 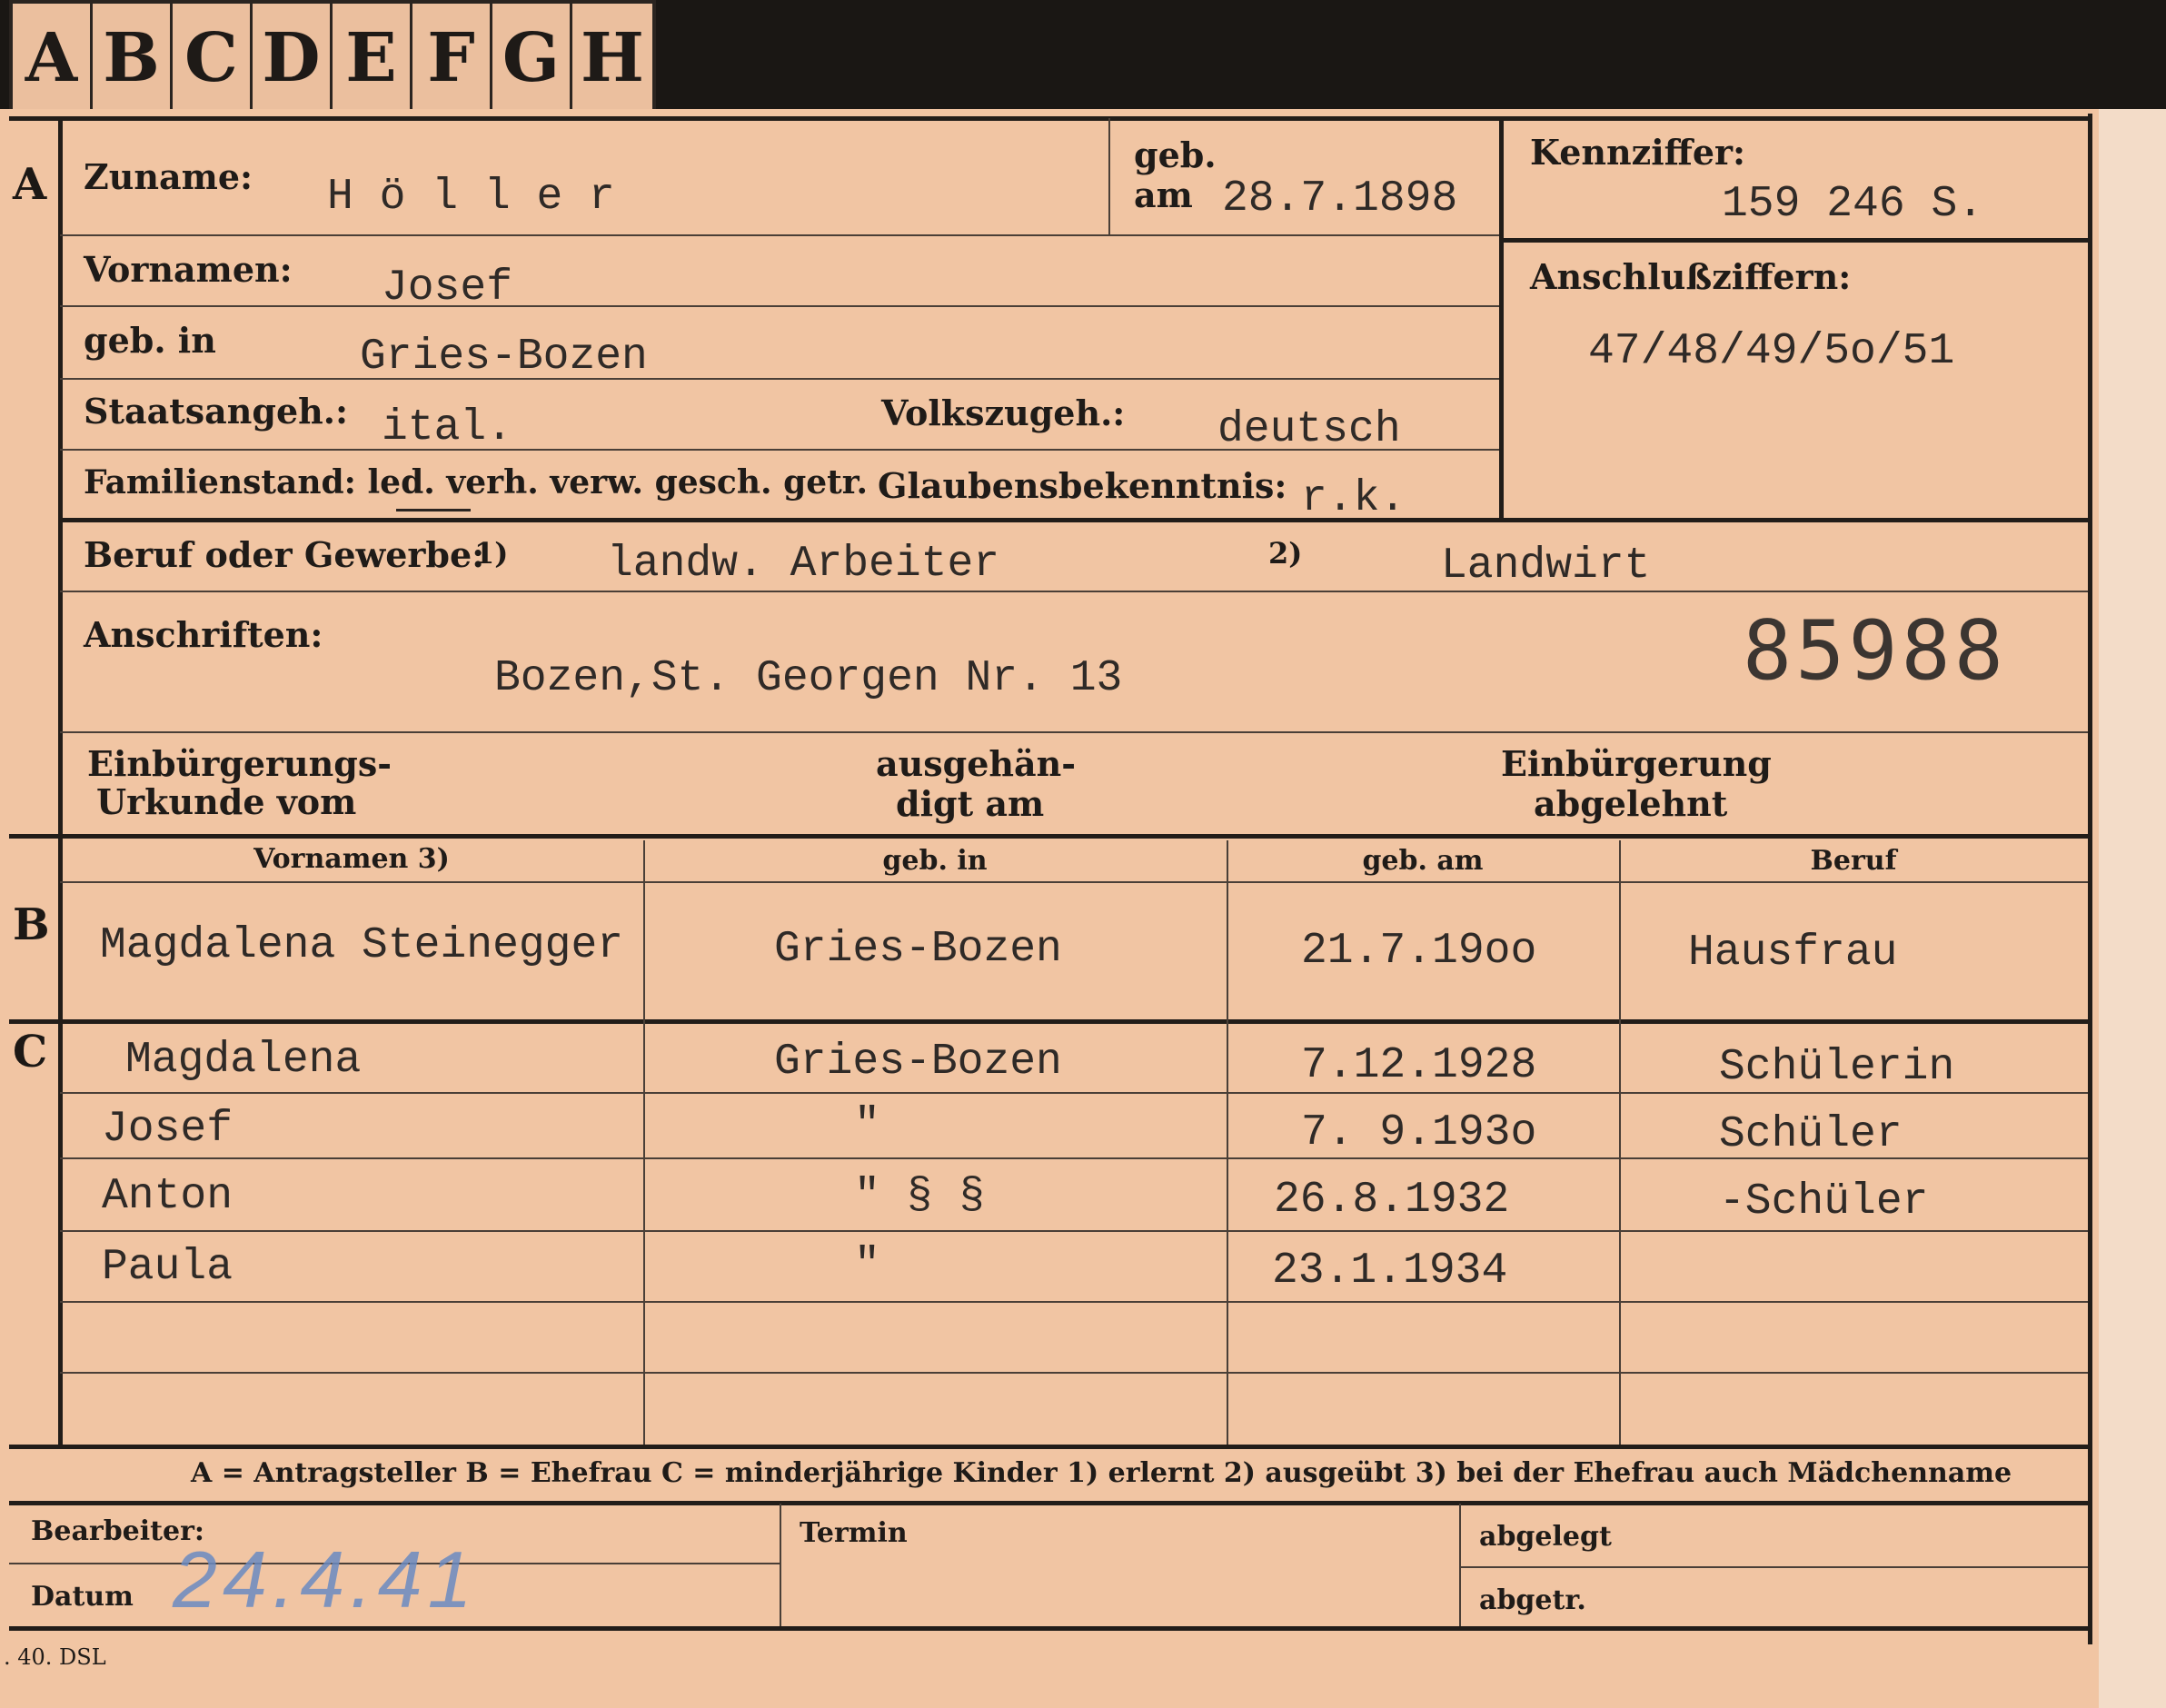 What do you see at coordinates (1109, 176) in the screenshot?
I see `geb-divider` at bounding box center [1109, 176].